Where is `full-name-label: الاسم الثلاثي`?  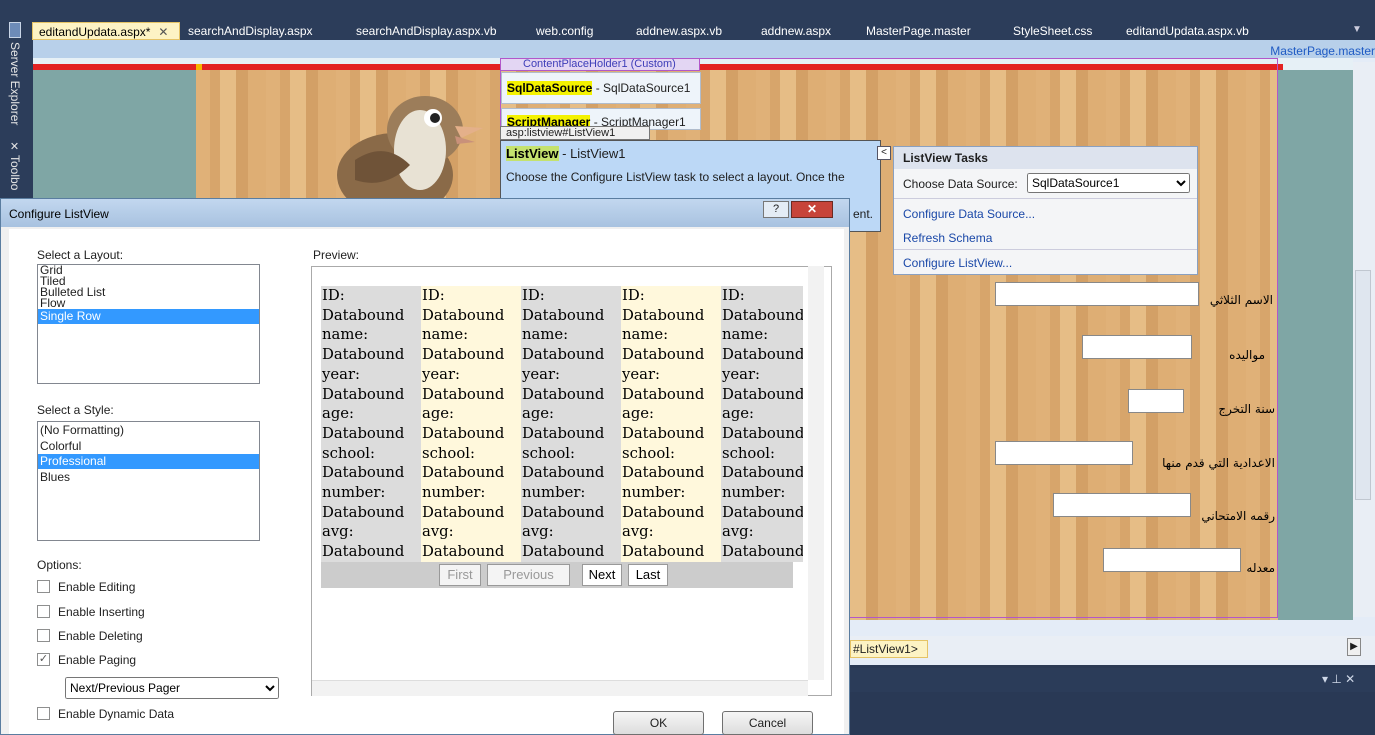
full-name-label: الاسم الثلاثي is located at coordinates (1241, 300).